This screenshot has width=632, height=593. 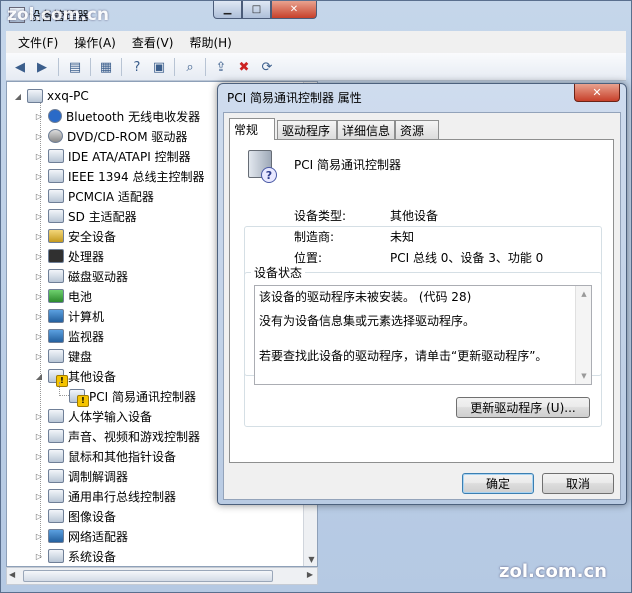 I want to click on tree-item-ieee1394: ▷ IEEE 1394 总线主控制器, so click(x=119, y=176).